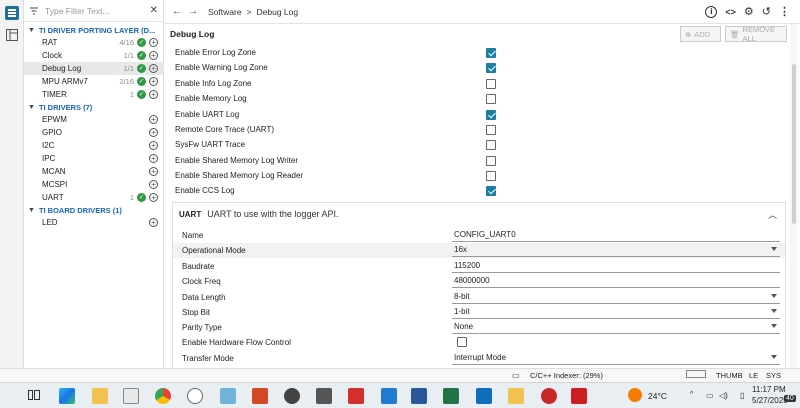 This screenshot has height=408, width=800. What do you see at coordinates (34, 11) in the screenshot?
I see `filter-icon` at bounding box center [34, 11].